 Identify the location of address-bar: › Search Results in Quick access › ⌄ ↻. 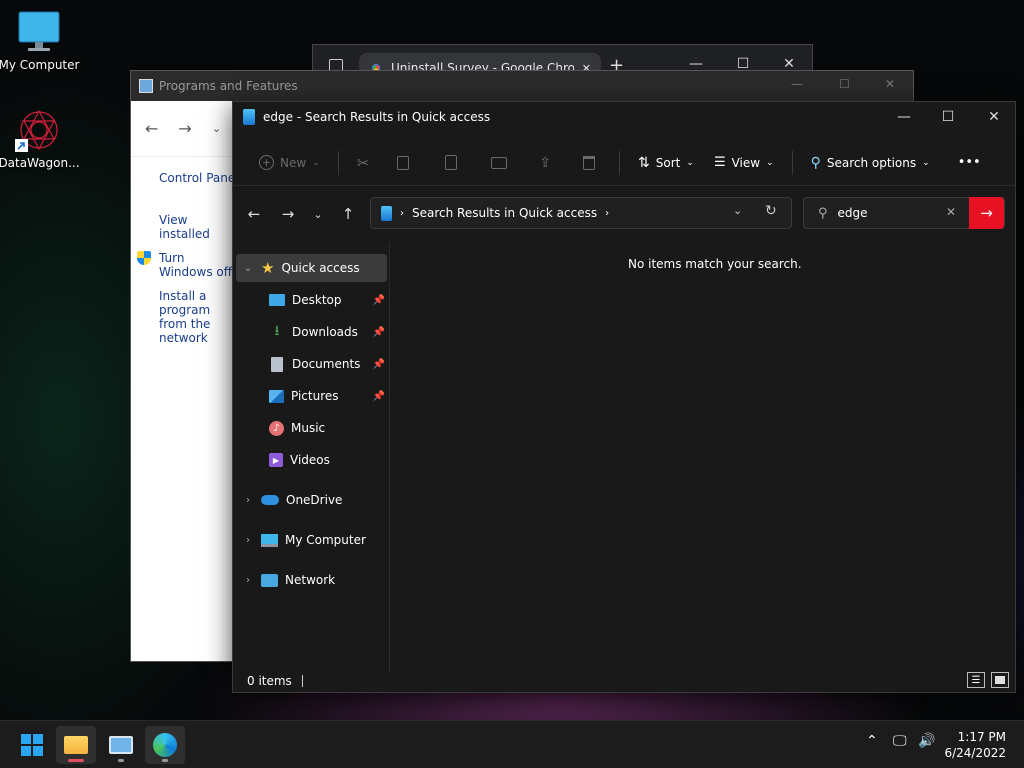
(581, 213).